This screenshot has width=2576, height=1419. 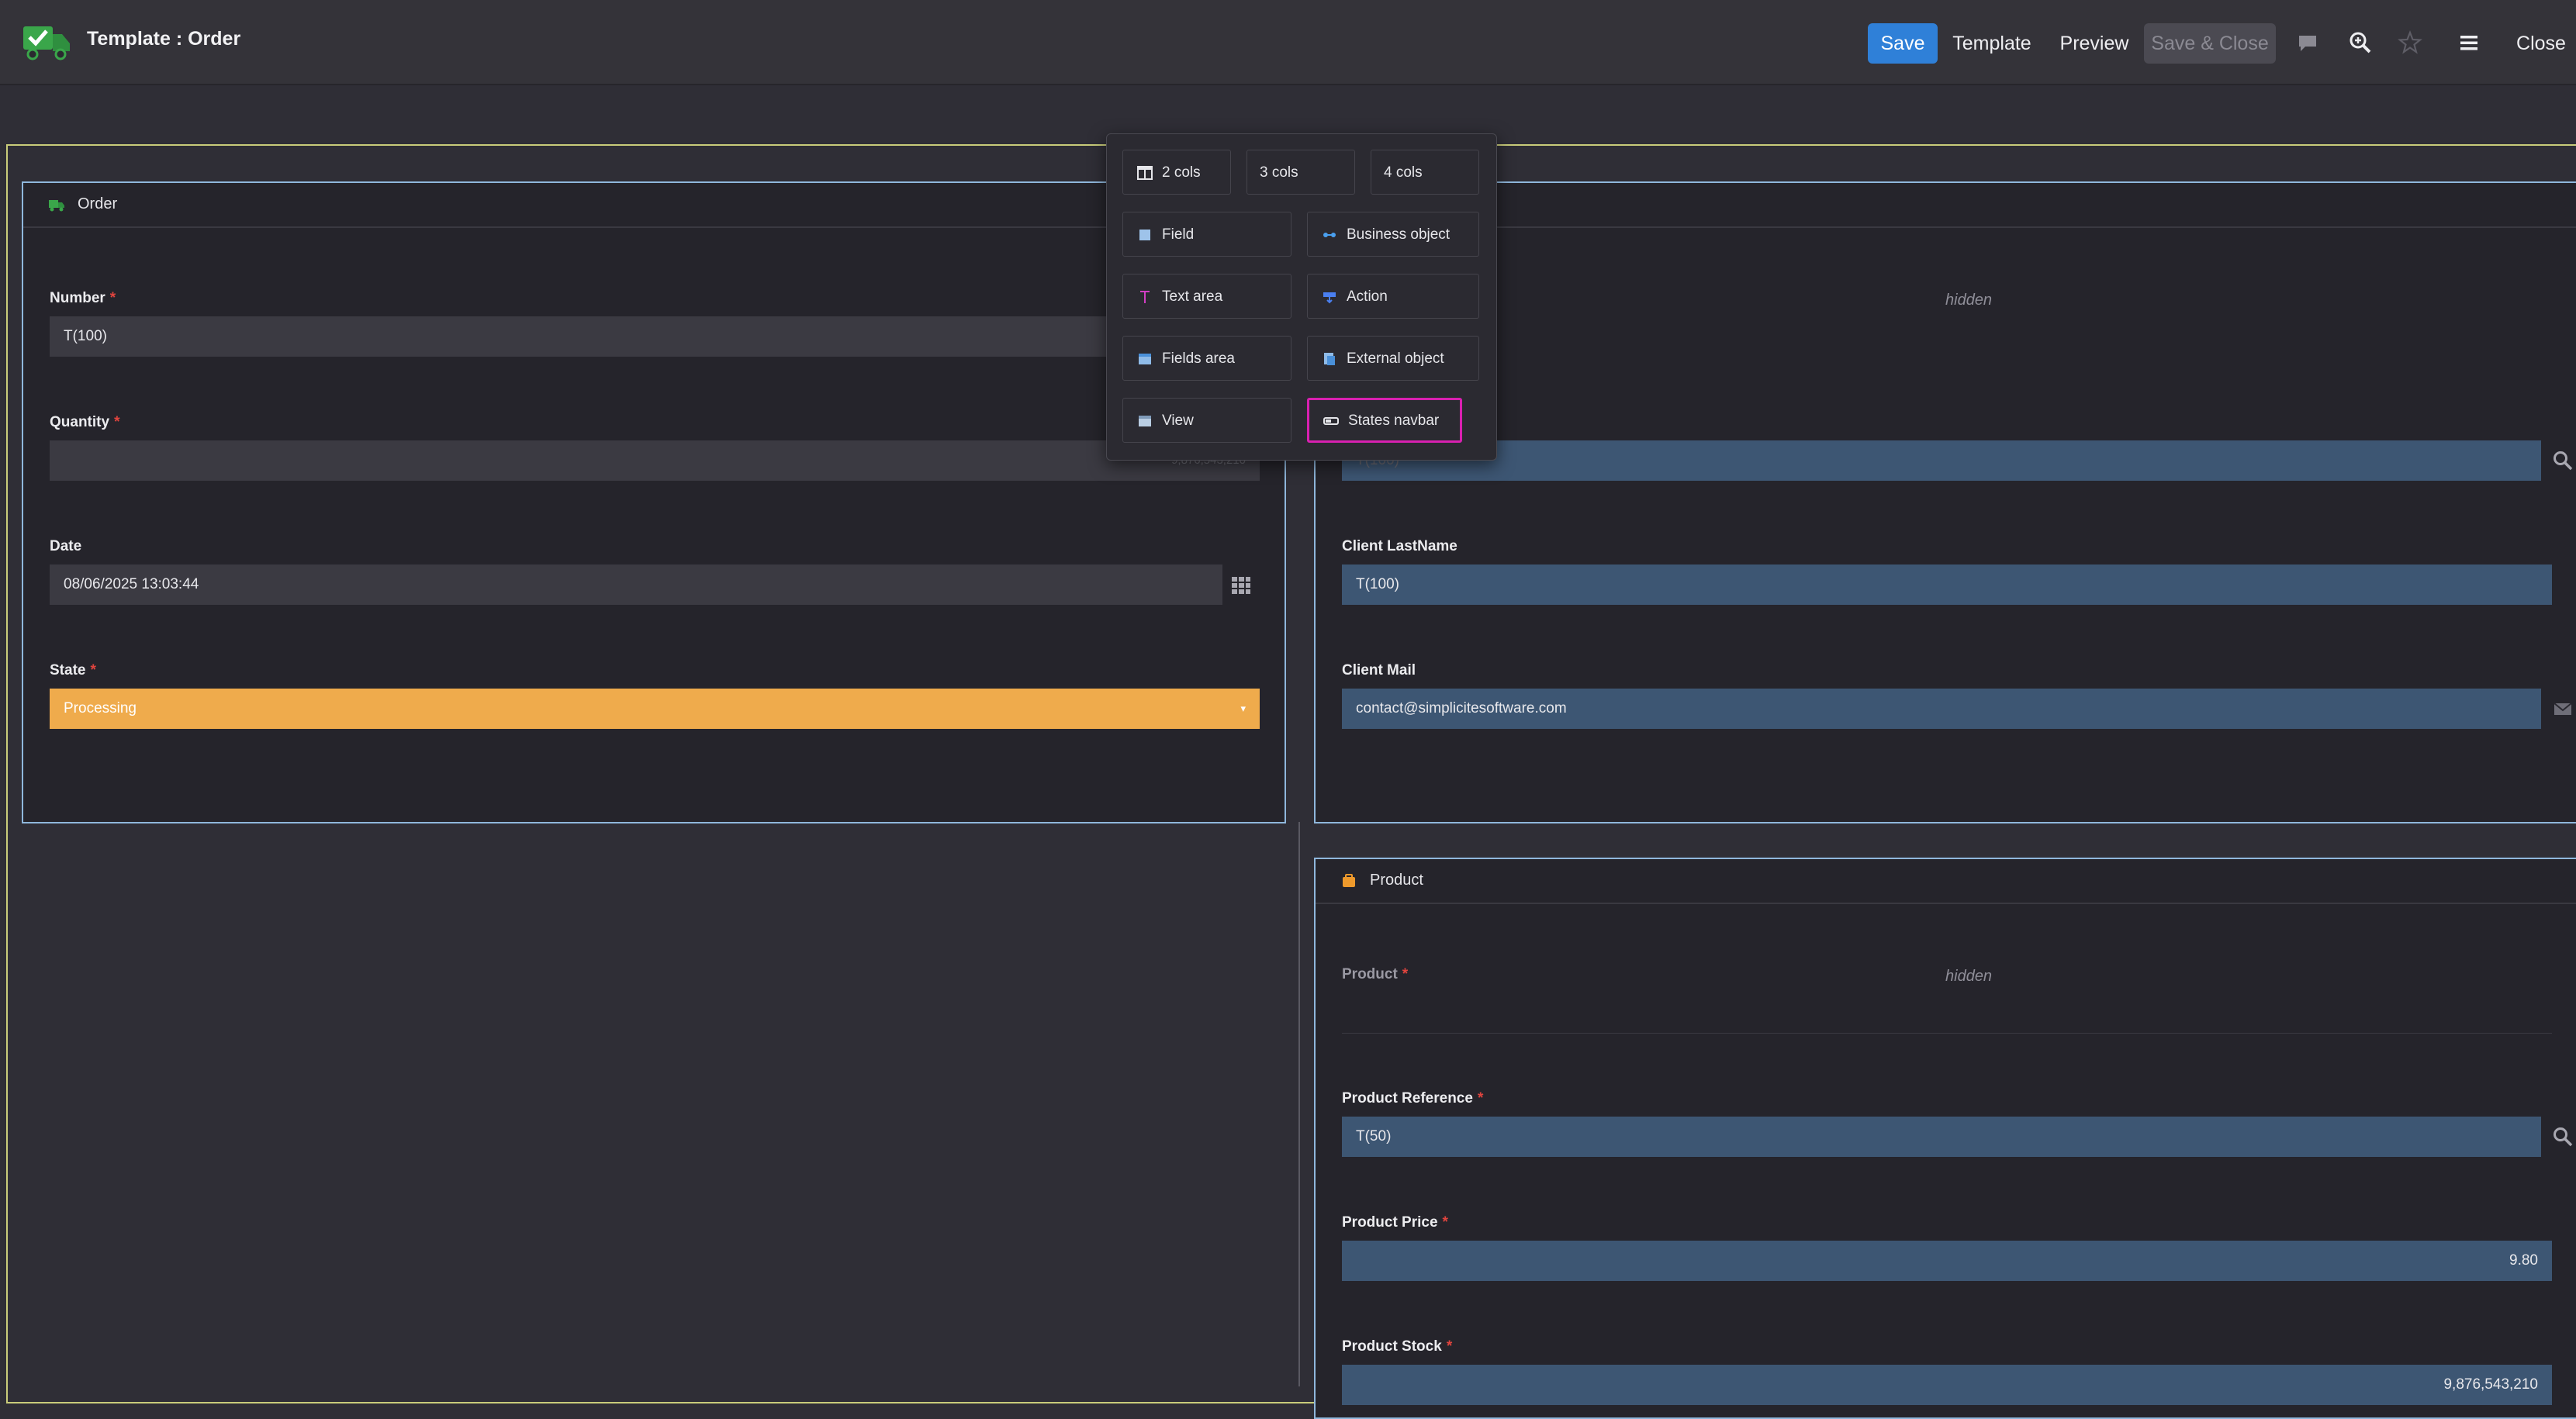 What do you see at coordinates (1947, 1261) in the screenshot?
I see `product-price-input: 9.80` at bounding box center [1947, 1261].